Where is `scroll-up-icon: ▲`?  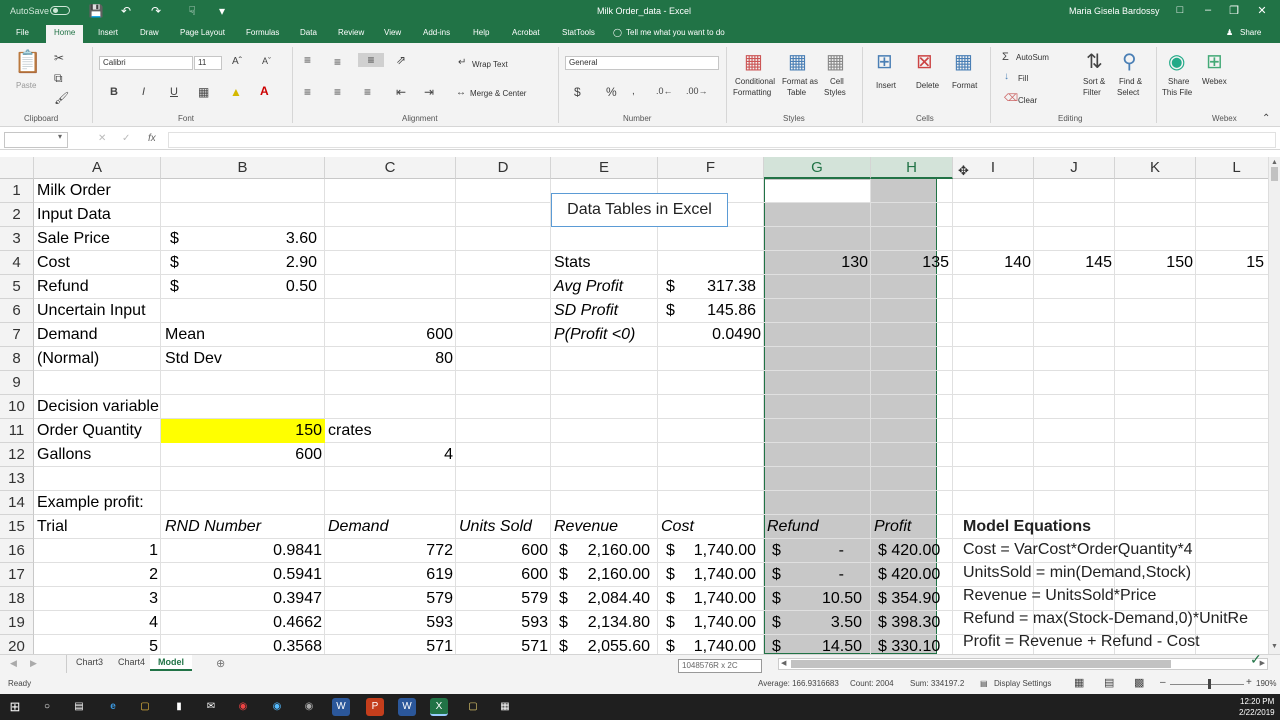
scroll-up-icon: ▲ is located at coordinates (1274, 162).